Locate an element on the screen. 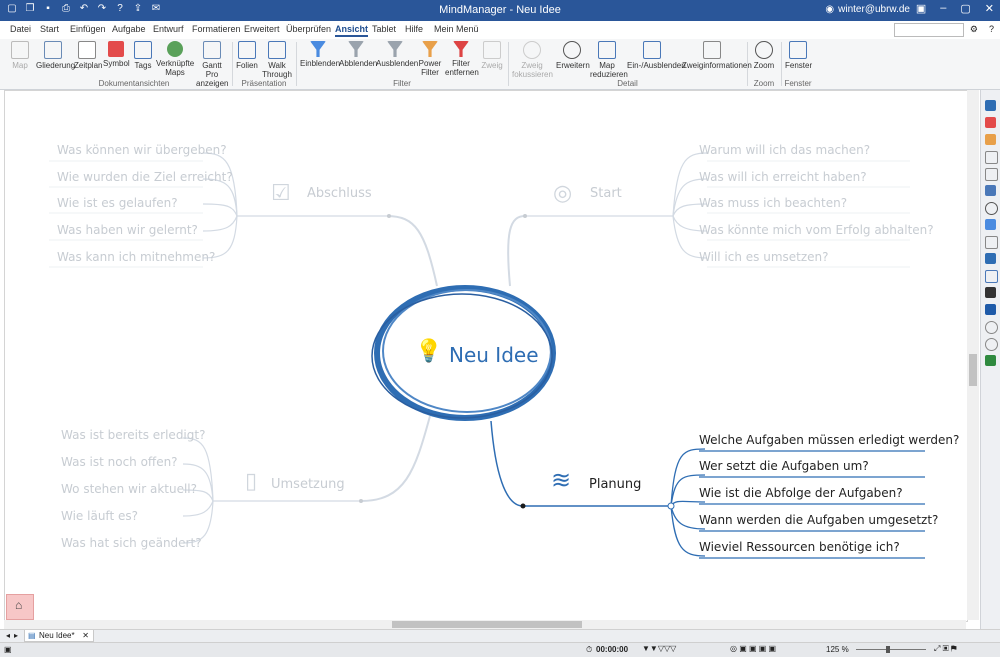 This screenshot has height=657, width=1000. help-icon: ? is located at coordinates (991, 29).